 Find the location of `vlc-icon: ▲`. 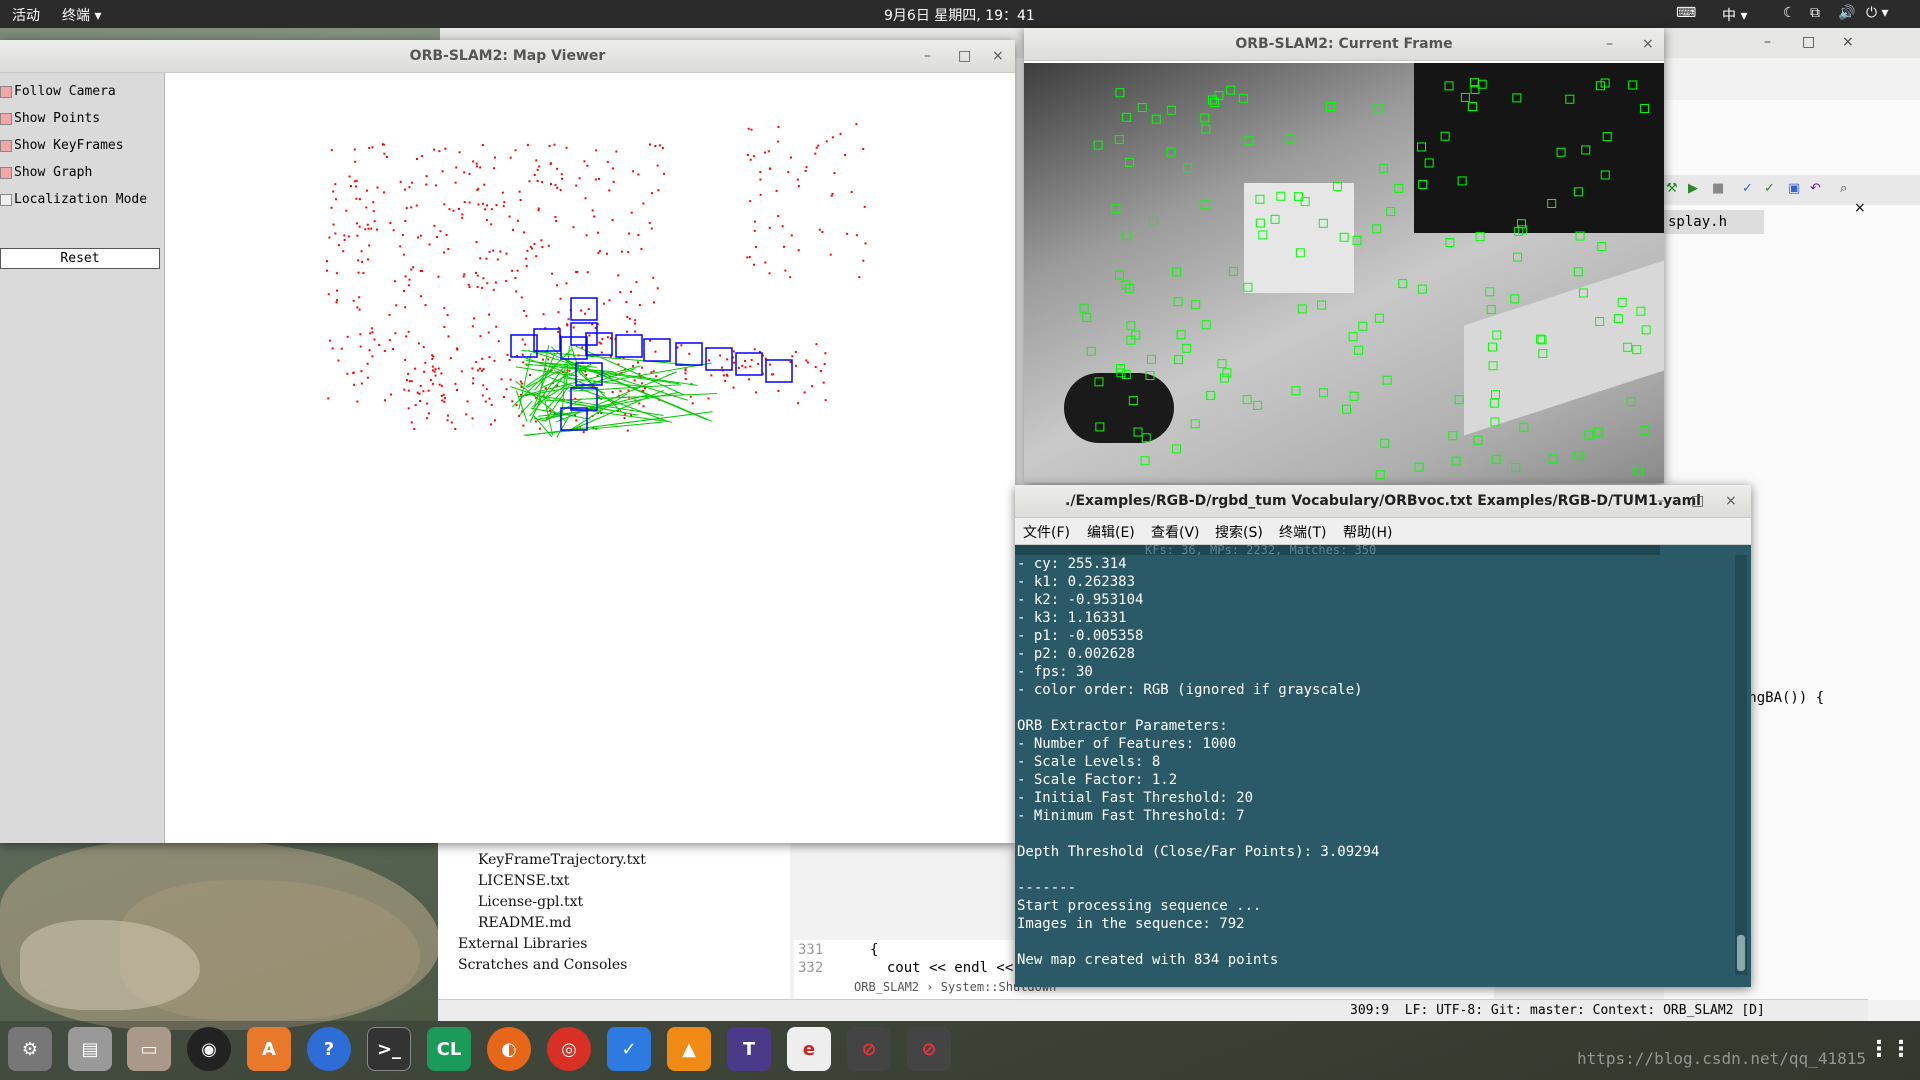

vlc-icon: ▲ is located at coordinates (689, 1049).